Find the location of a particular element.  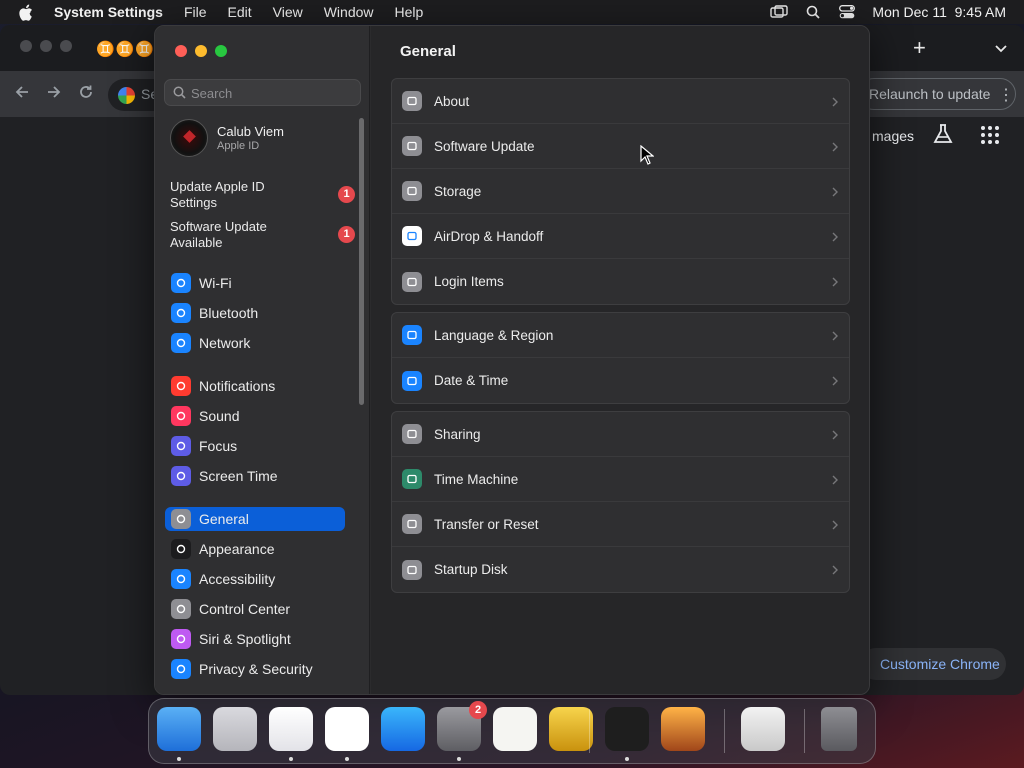

chrome-window-controls is located at coordinates (46, 46).